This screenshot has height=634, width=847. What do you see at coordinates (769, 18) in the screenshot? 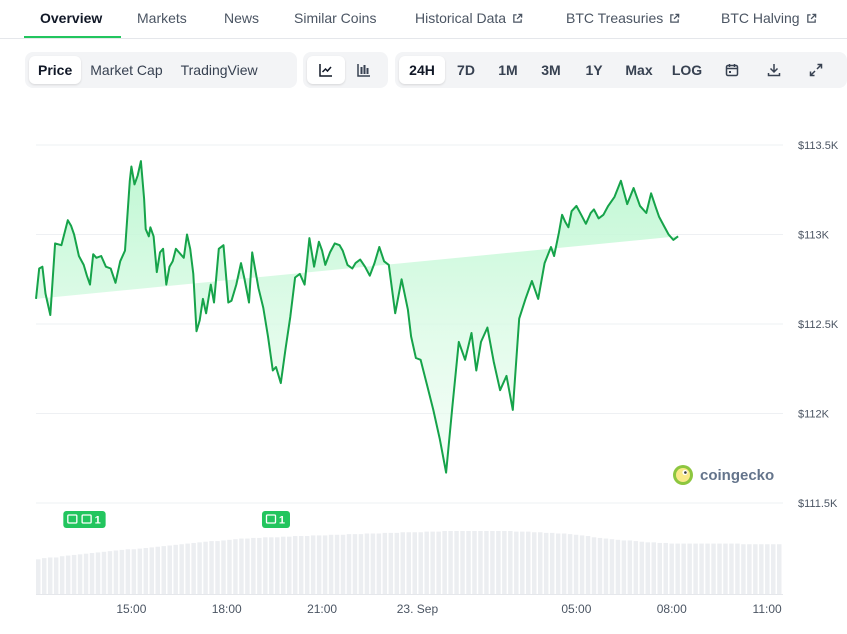
I see `tab-btc-halving: BTC Halving` at bounding box center [769, 18].